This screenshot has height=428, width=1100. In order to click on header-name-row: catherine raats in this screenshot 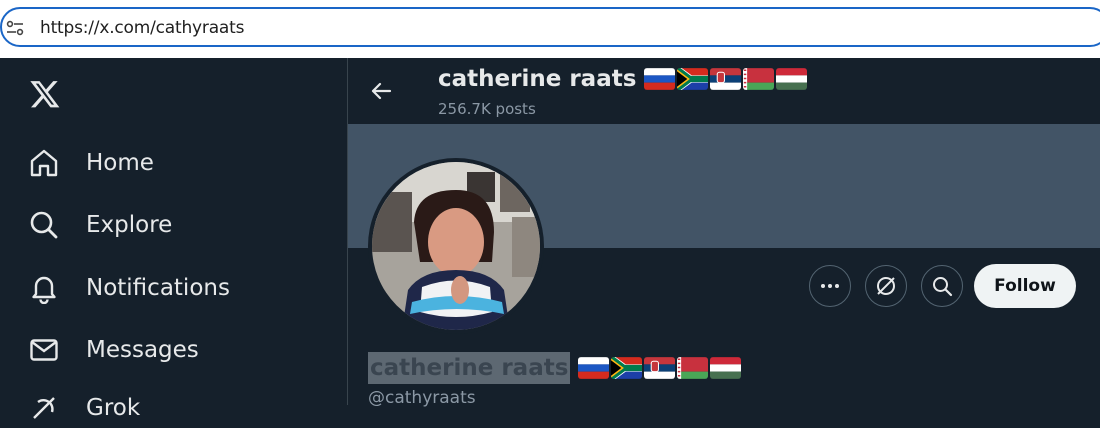, I will do `click(623, 79)`.